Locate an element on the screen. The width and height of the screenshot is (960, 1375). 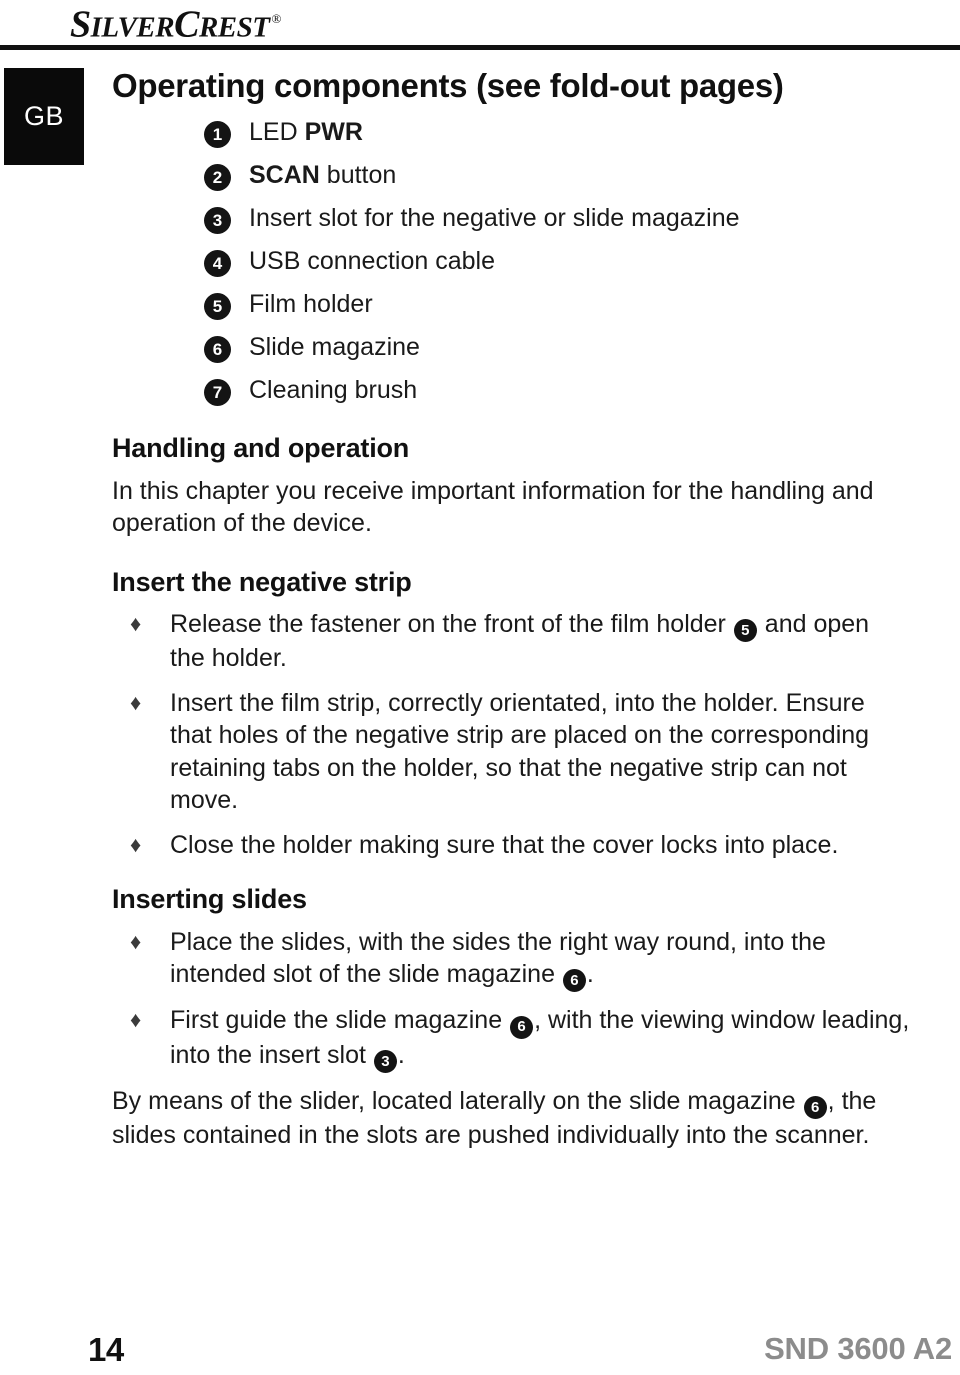
component-label-plain: Film holder is located at coordinates (311, 304).